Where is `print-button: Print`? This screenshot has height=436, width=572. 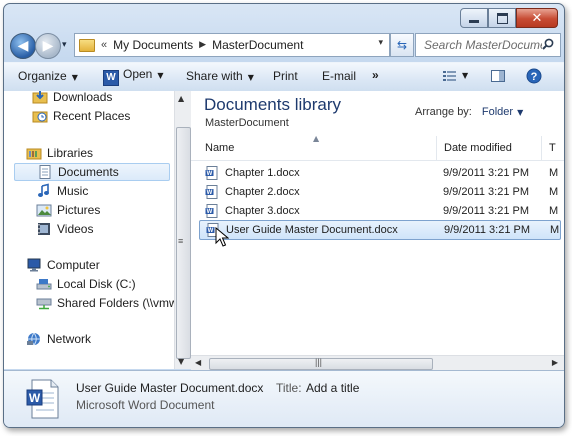 print-button: Print is located at coordinates (285, 76).